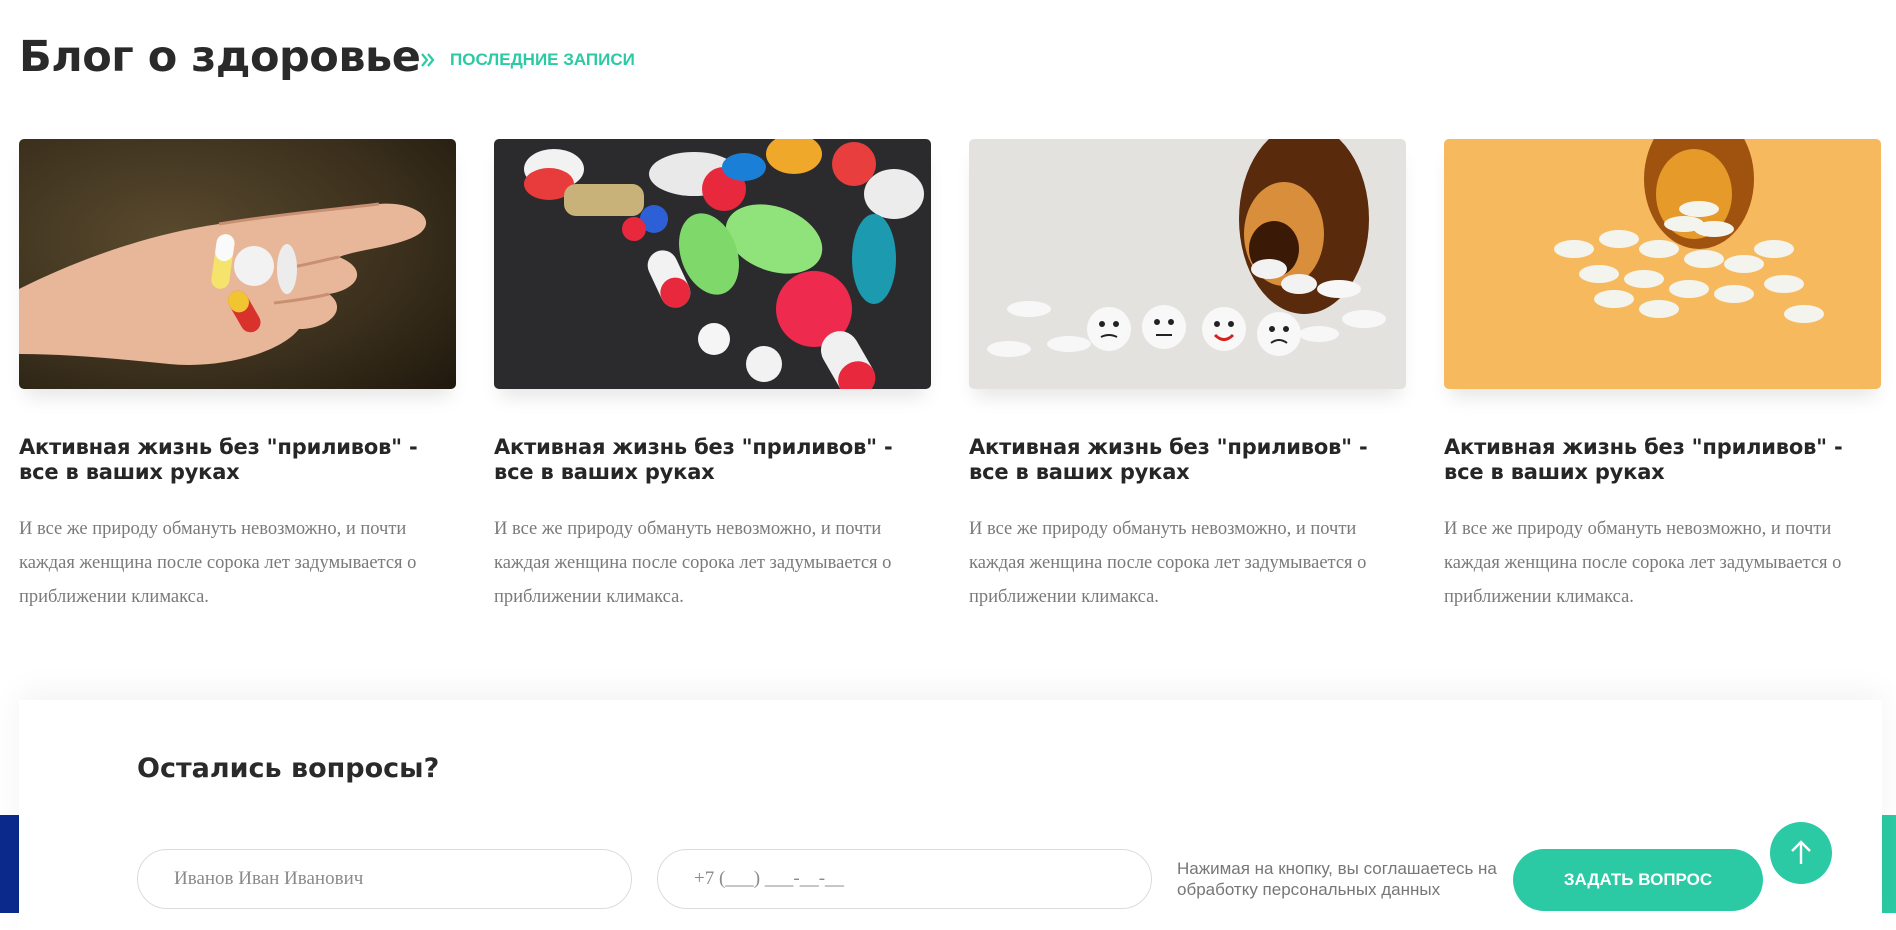  I want to click on footer-band-left, so click(9, 864).